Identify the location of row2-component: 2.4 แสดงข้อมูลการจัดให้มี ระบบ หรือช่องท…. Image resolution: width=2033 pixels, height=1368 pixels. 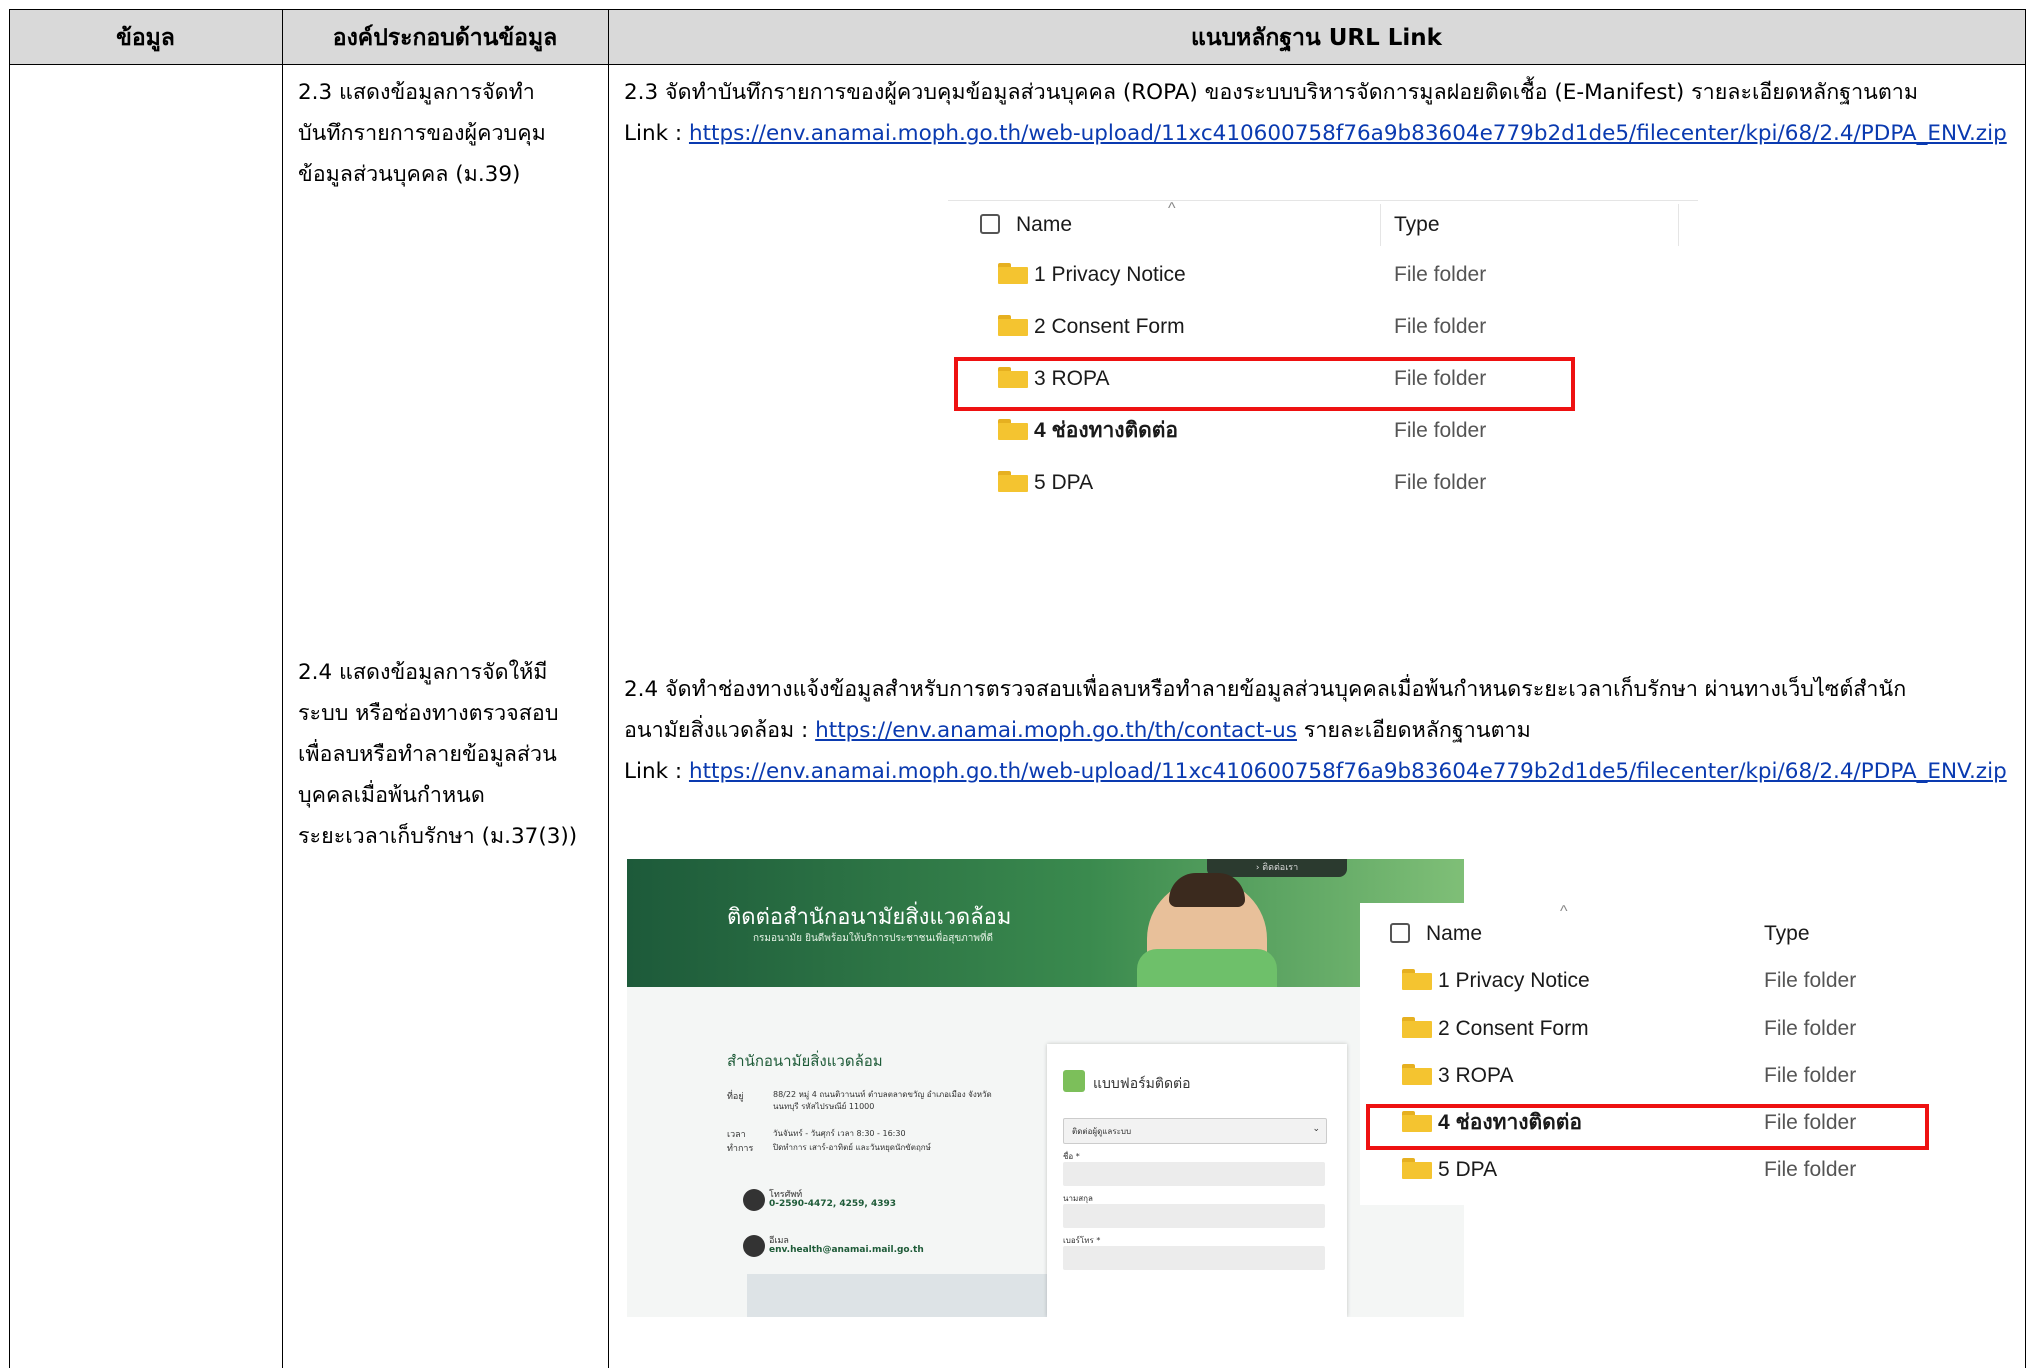
(448, 754).